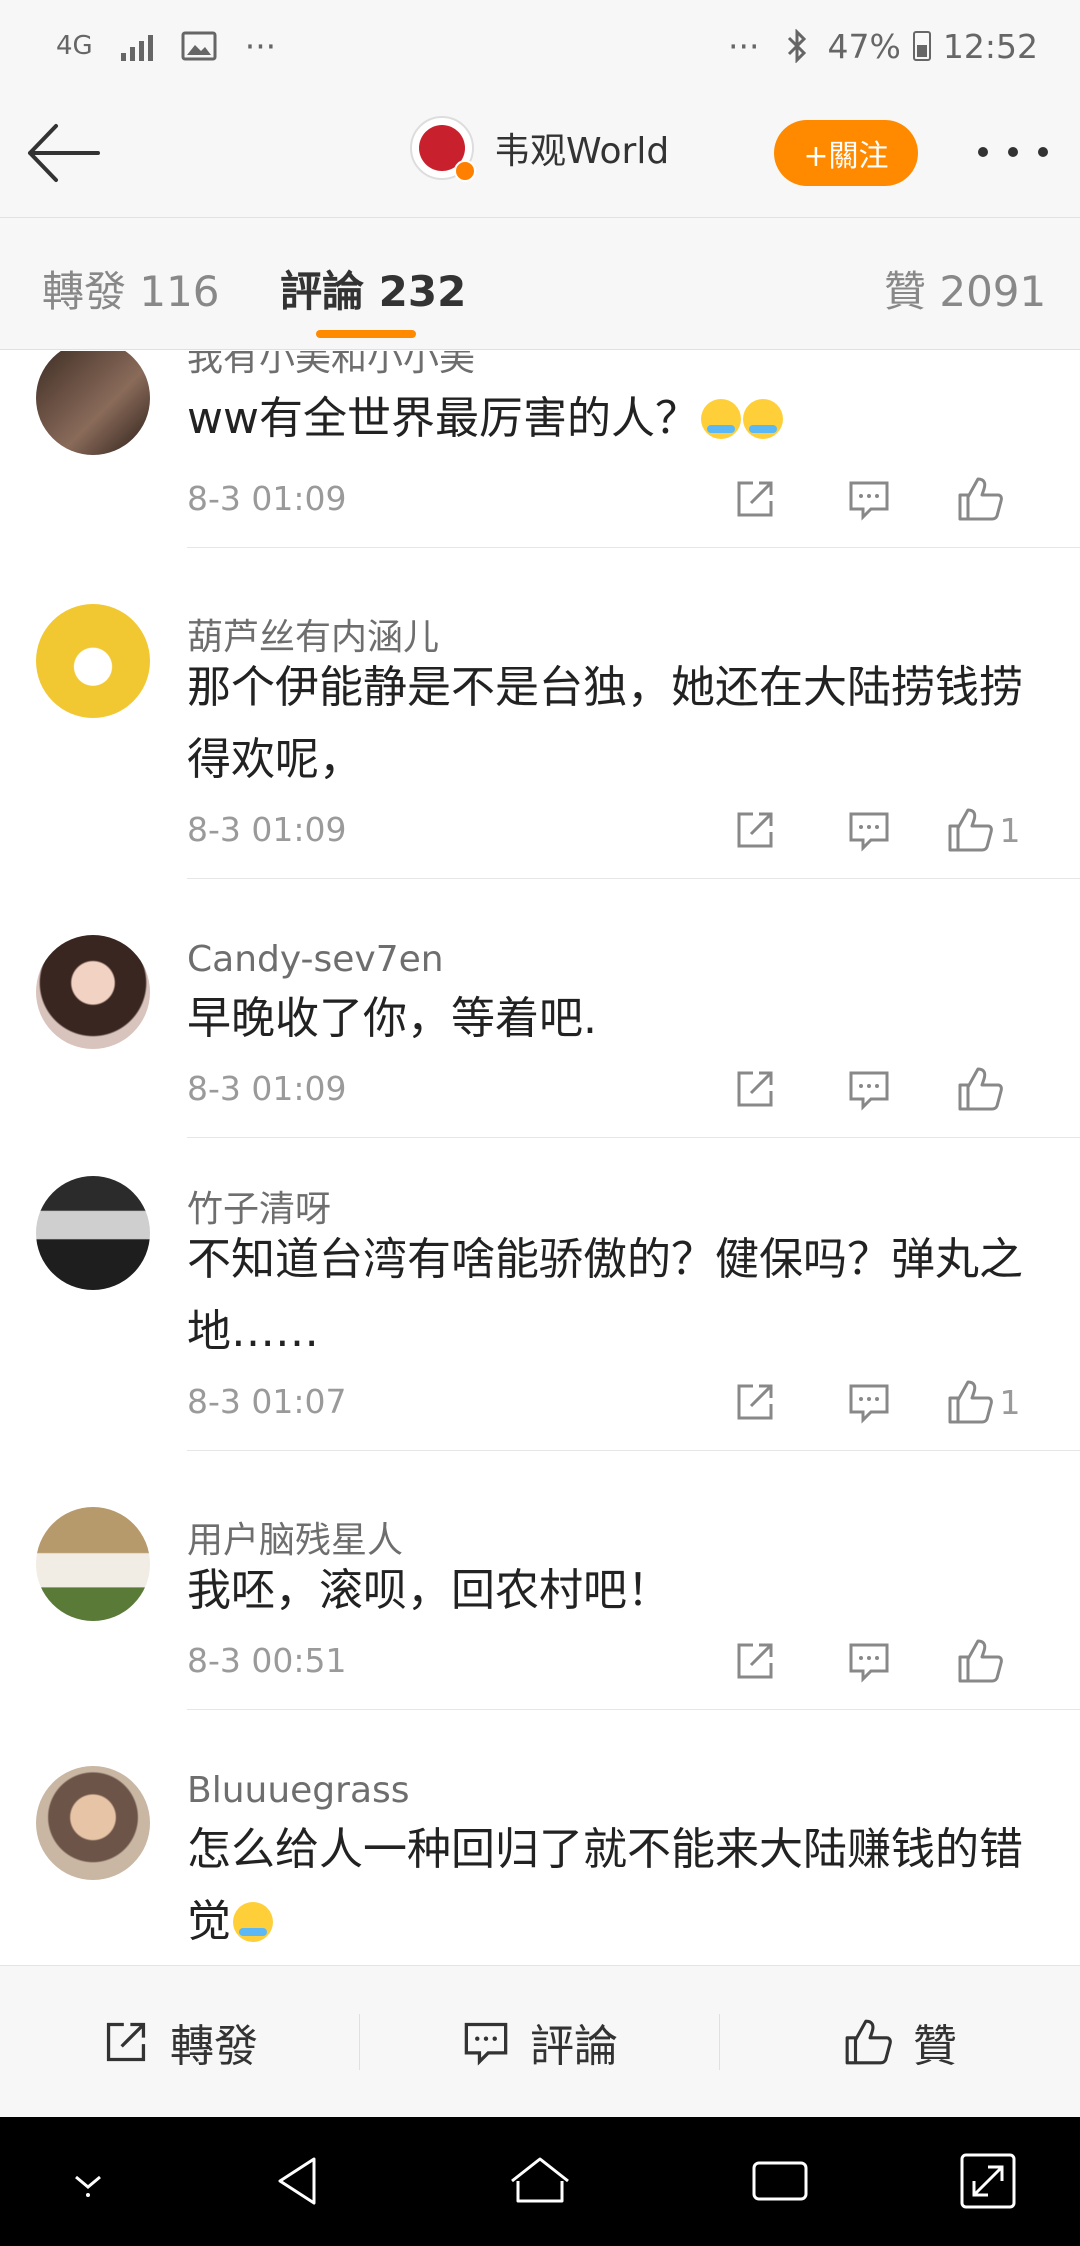 The image size is (1080, 2246). I want to click on comment-time: 8-3 01:09, so click(267, 1088).